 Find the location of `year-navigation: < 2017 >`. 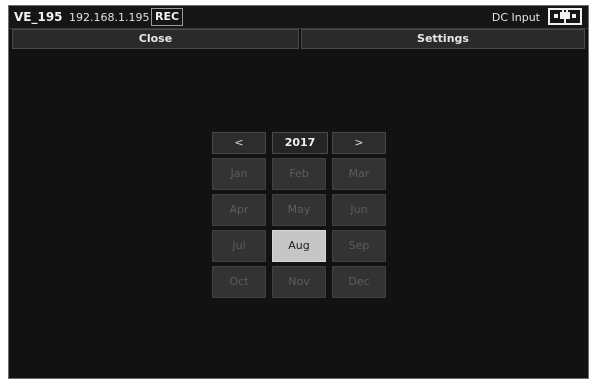

year-navigation: < 2017 > is located at coordinates (300, 143).